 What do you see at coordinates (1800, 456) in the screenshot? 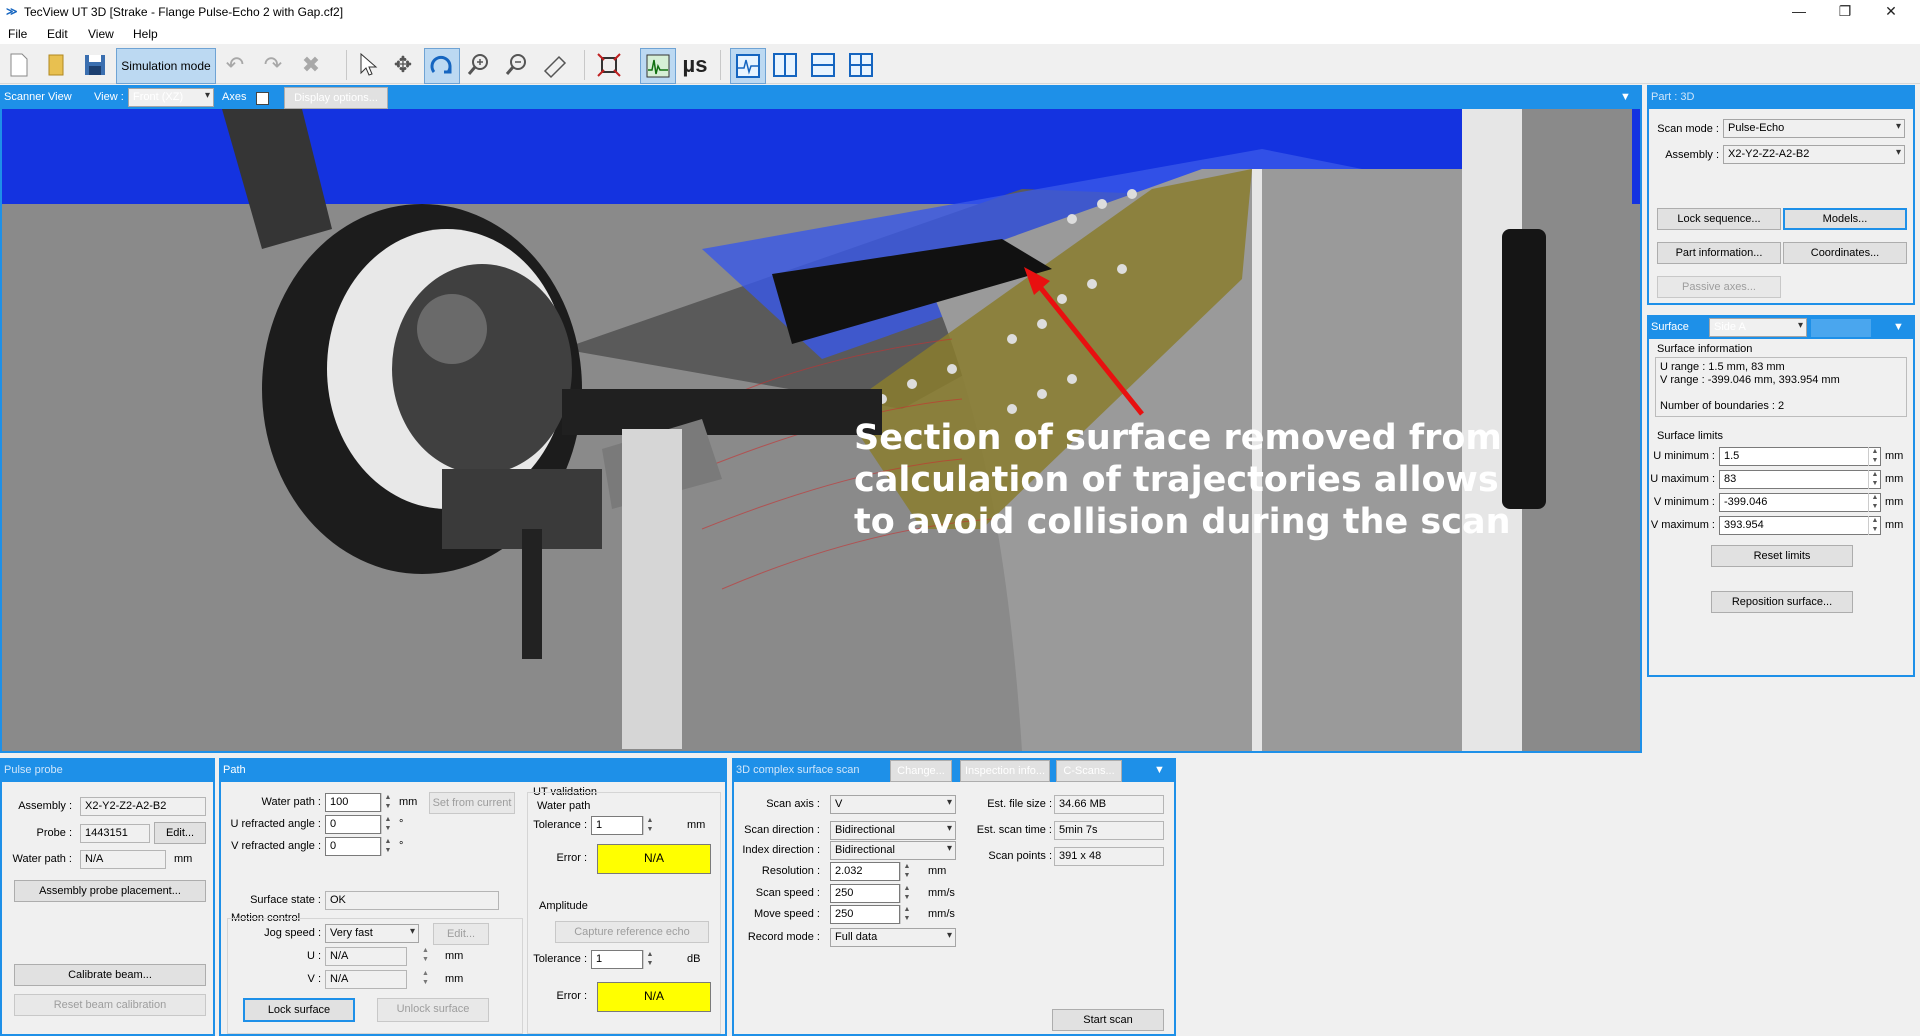
I see `u-minimum-field: 1.5` at bounding box center [1800, 456].